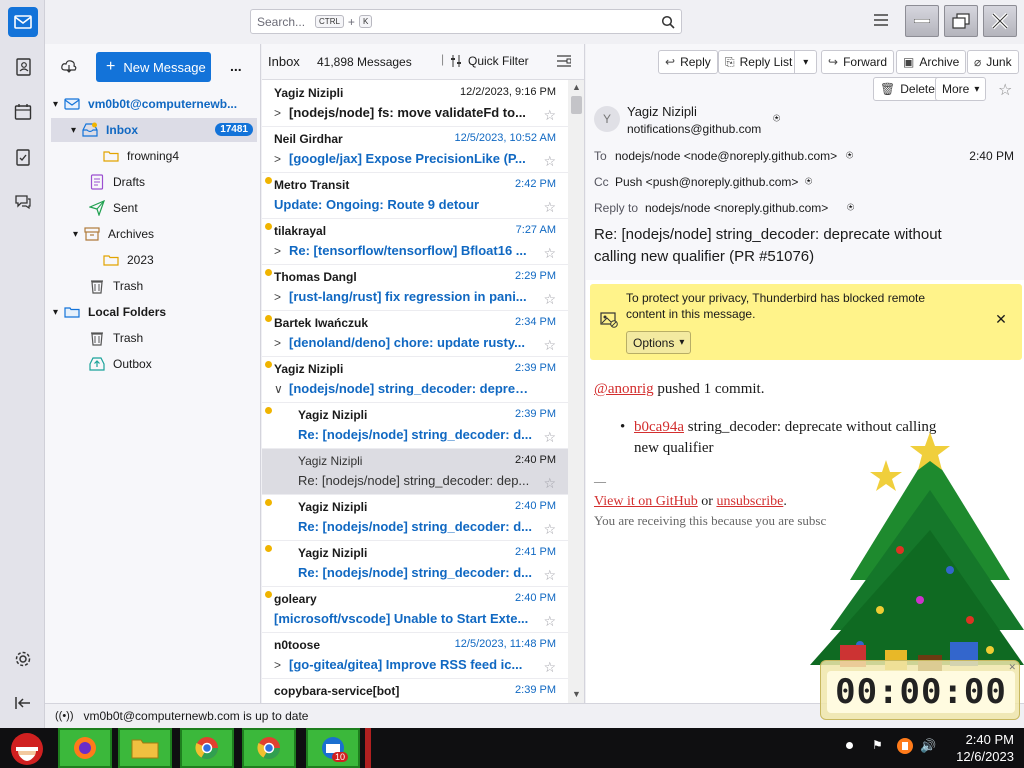  What do you see at coordinates (128, 260) in the screenshot?
I see `folder-2023: 2023` at bounding box center [128, 260].